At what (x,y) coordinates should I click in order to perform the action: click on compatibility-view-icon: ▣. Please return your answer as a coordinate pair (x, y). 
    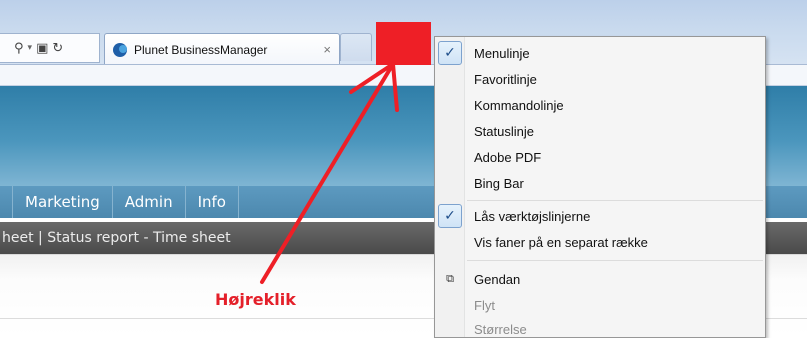
    Looking at the image, I should click on (42, 48).